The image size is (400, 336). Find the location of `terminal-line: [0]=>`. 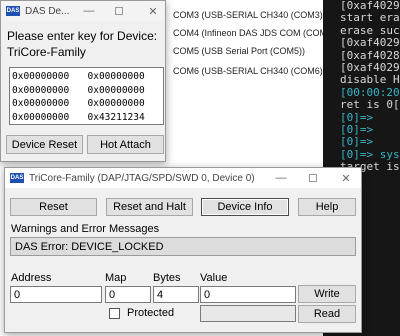

terminal-line: [0]=> is located at coordinates (357, 142).